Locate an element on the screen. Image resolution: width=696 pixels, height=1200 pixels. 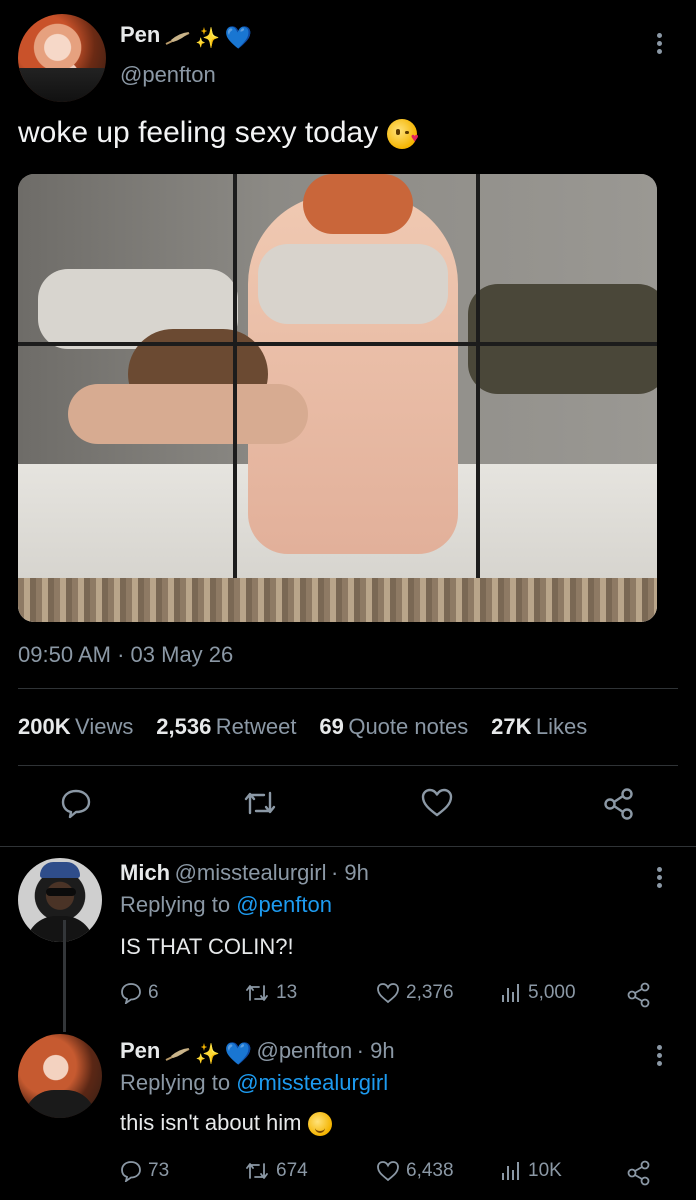
reply-comment-button: 6 is located at coordinates (139, 993).